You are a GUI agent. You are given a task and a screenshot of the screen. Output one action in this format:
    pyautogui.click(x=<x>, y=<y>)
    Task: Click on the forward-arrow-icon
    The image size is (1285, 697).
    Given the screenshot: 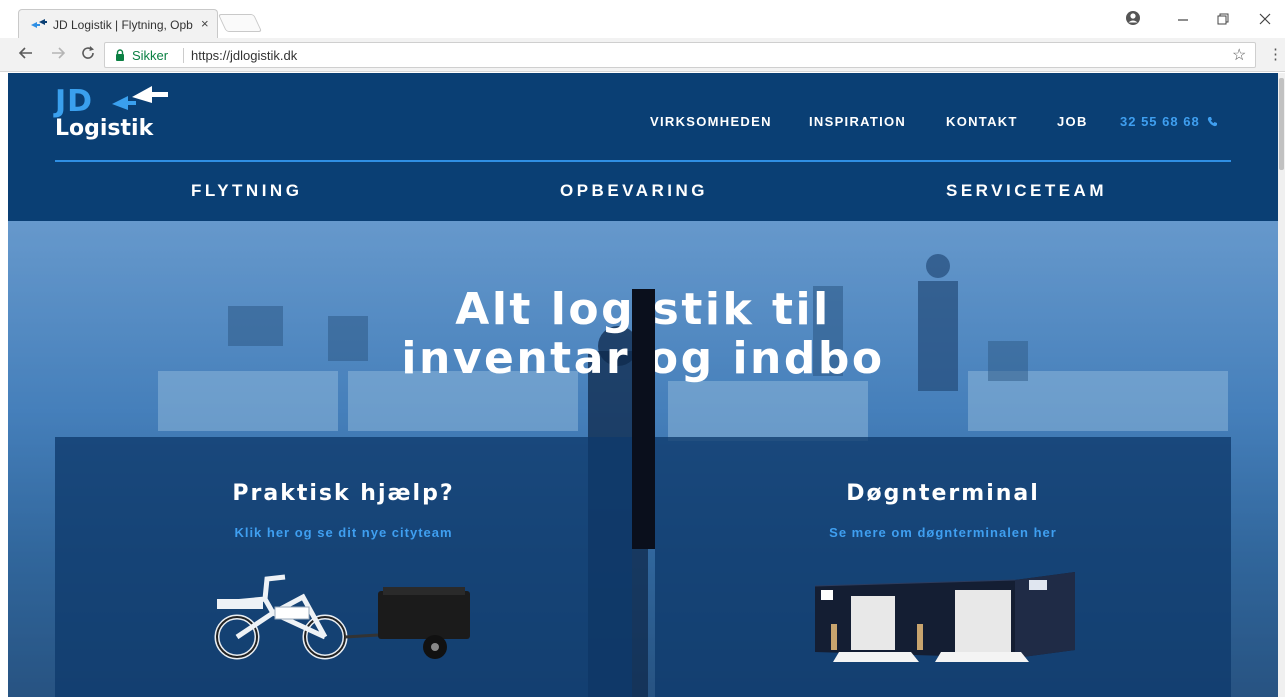 What is the action you would take?
    pyautogui.click(x=58, y=53)
    